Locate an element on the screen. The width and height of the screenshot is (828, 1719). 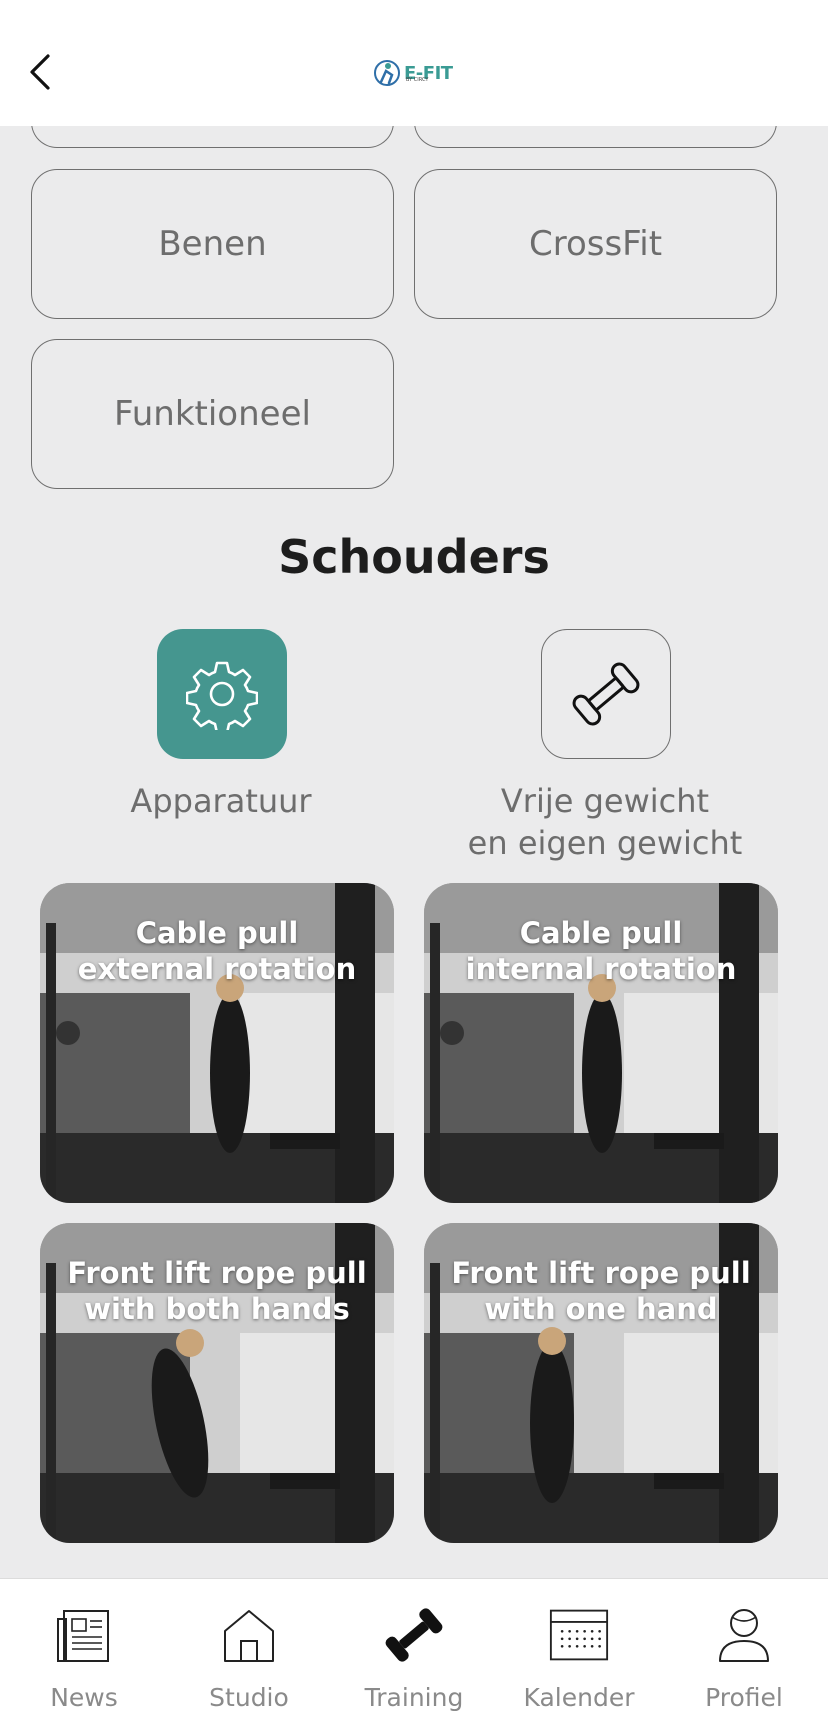
category-button-funktioneel: Funktioneel is located at coordinates (212, 414).